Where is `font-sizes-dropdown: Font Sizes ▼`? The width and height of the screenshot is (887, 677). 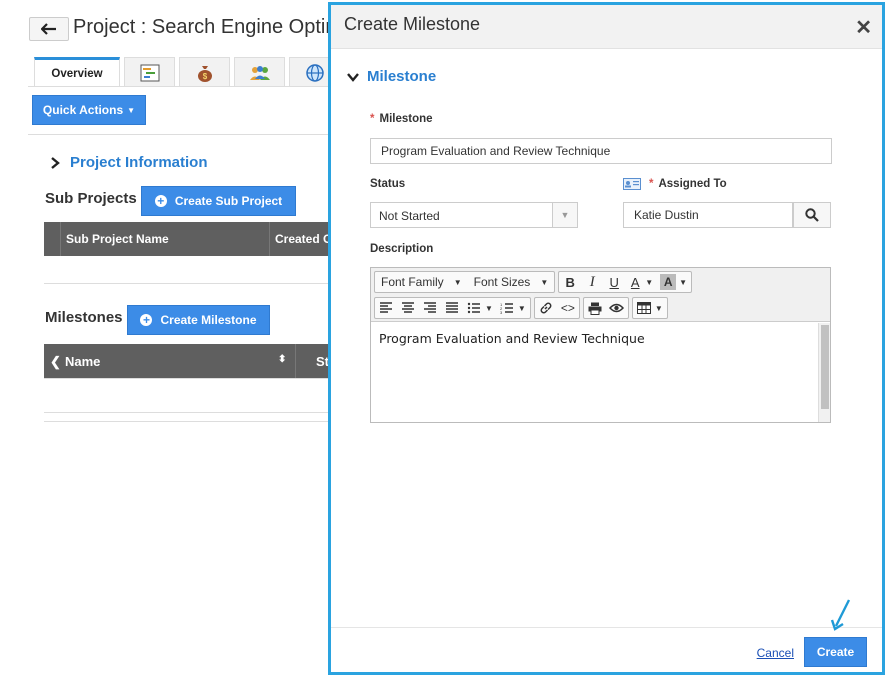
font-sizes-dropdown: Font Sizes ▼ is located at coordinates (511, 282).